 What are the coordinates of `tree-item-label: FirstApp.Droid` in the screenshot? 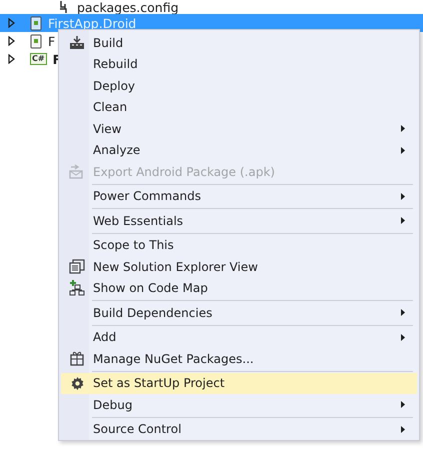 It's located at (92, 23).